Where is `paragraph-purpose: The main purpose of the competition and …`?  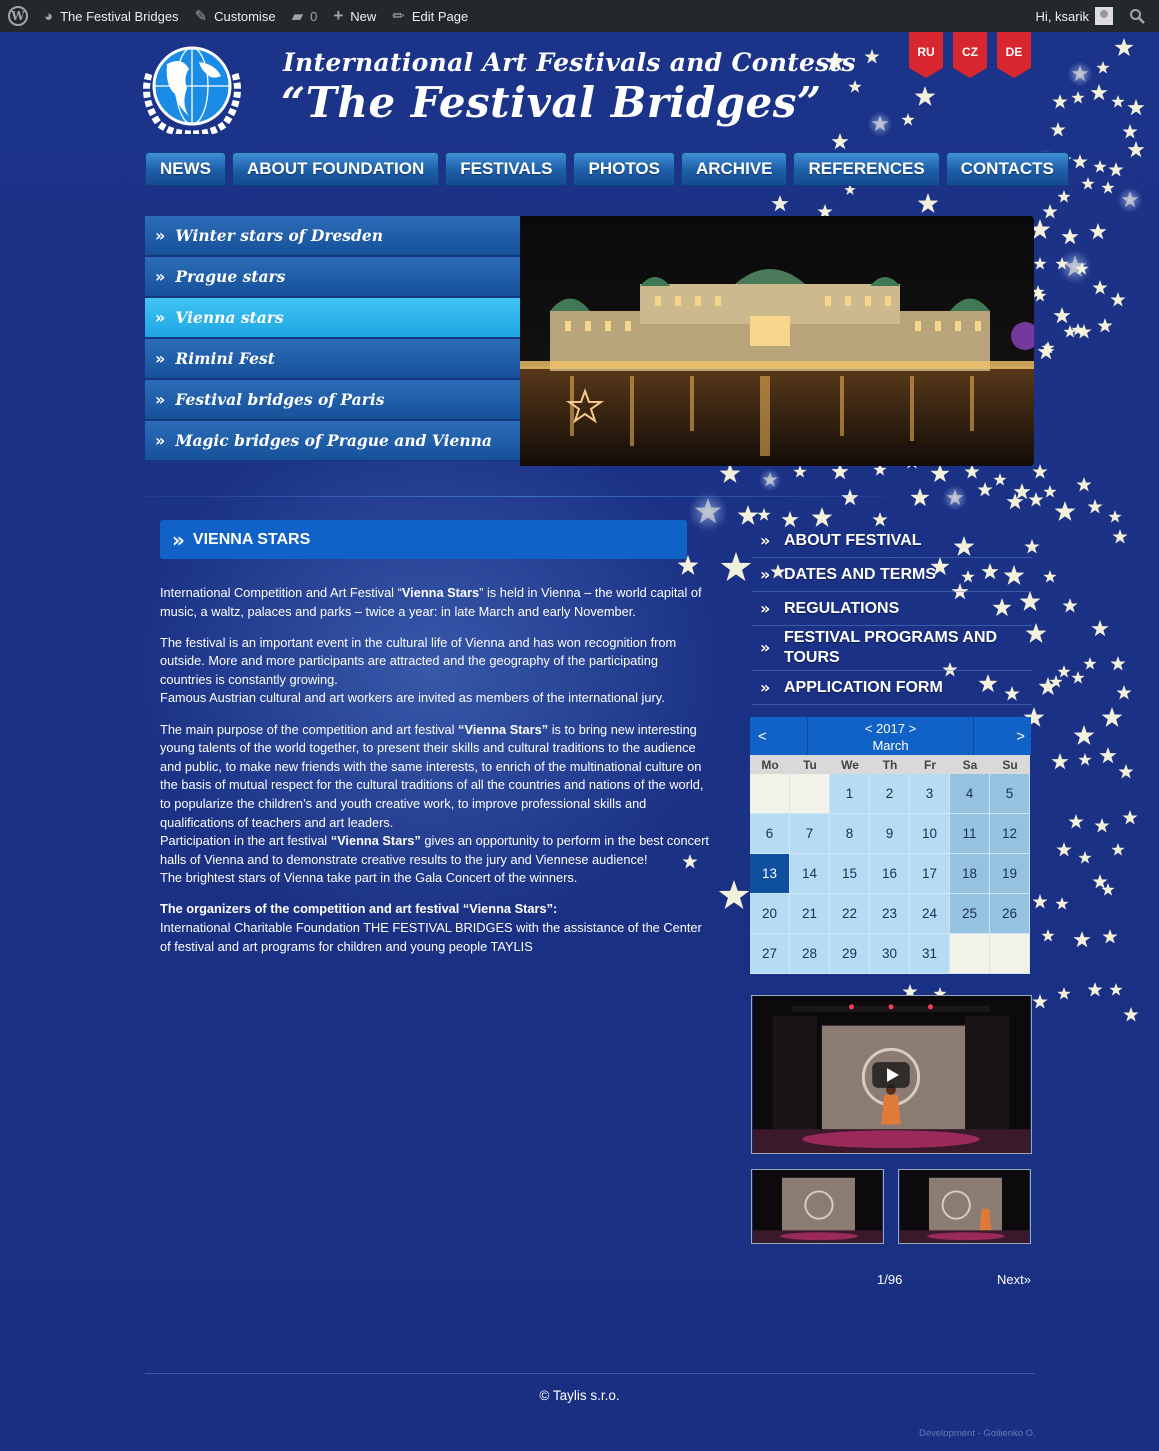 paragraph-purpose: The main purpose of the competition and … is located at coordinates (434, 803).